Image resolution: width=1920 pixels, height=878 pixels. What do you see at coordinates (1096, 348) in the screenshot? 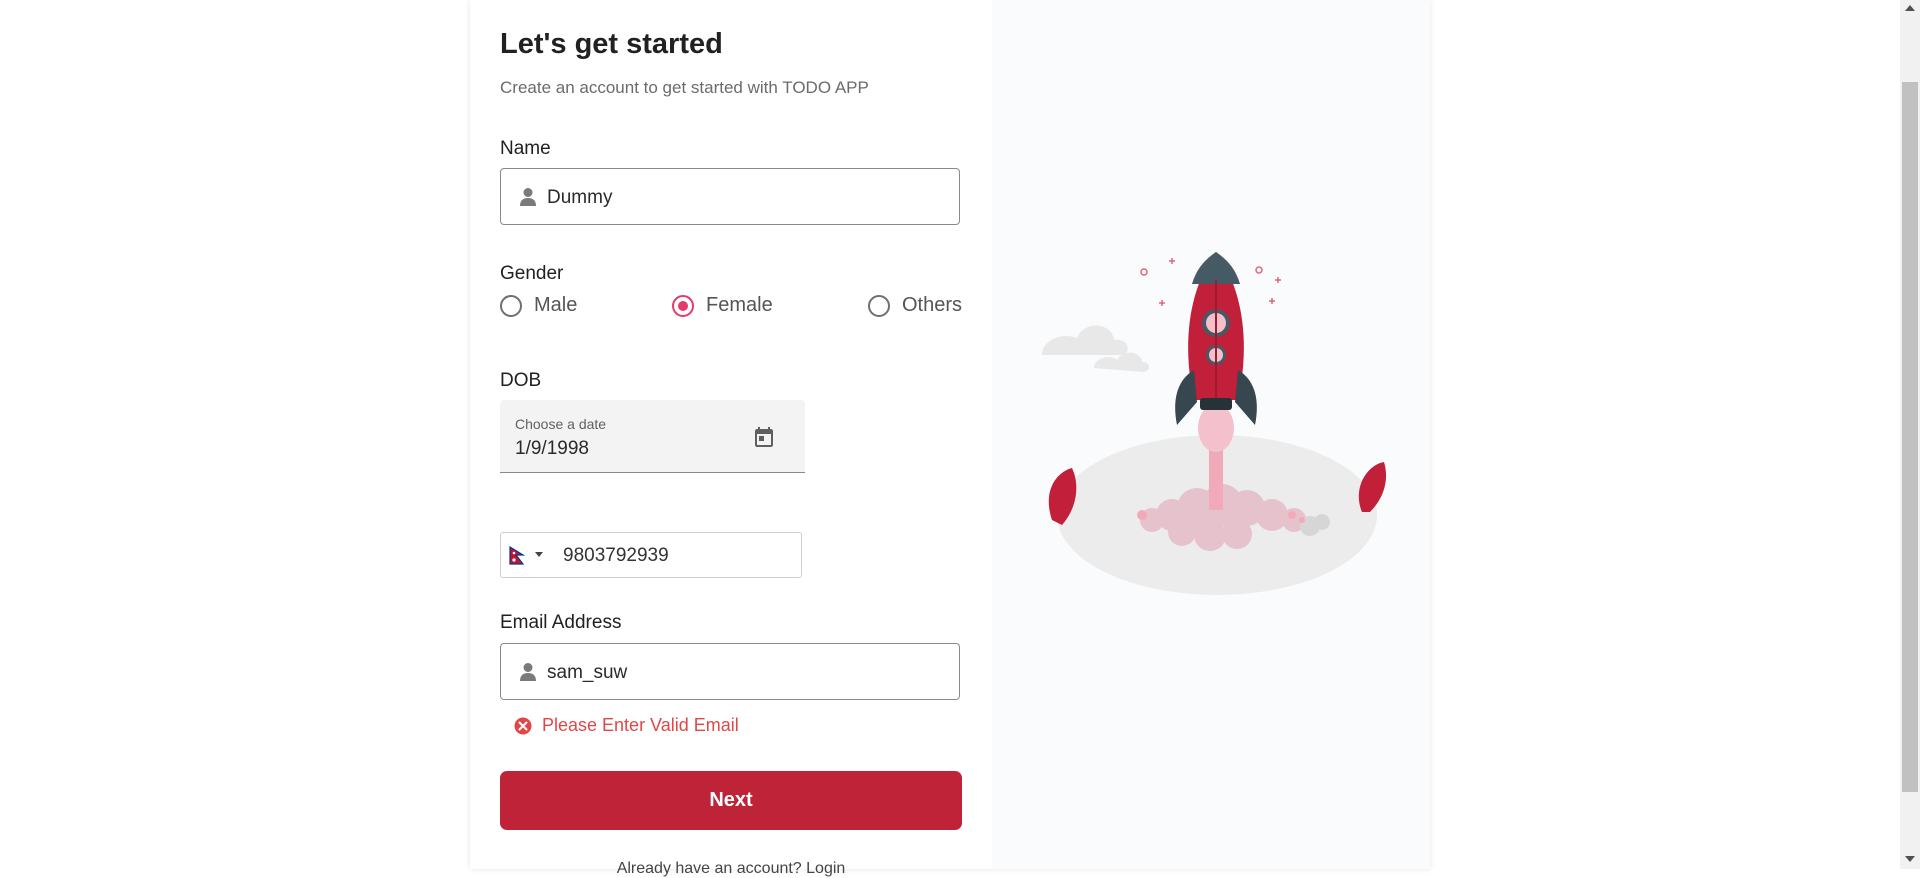
I see `clouds` at bounding box center [1096, 348].